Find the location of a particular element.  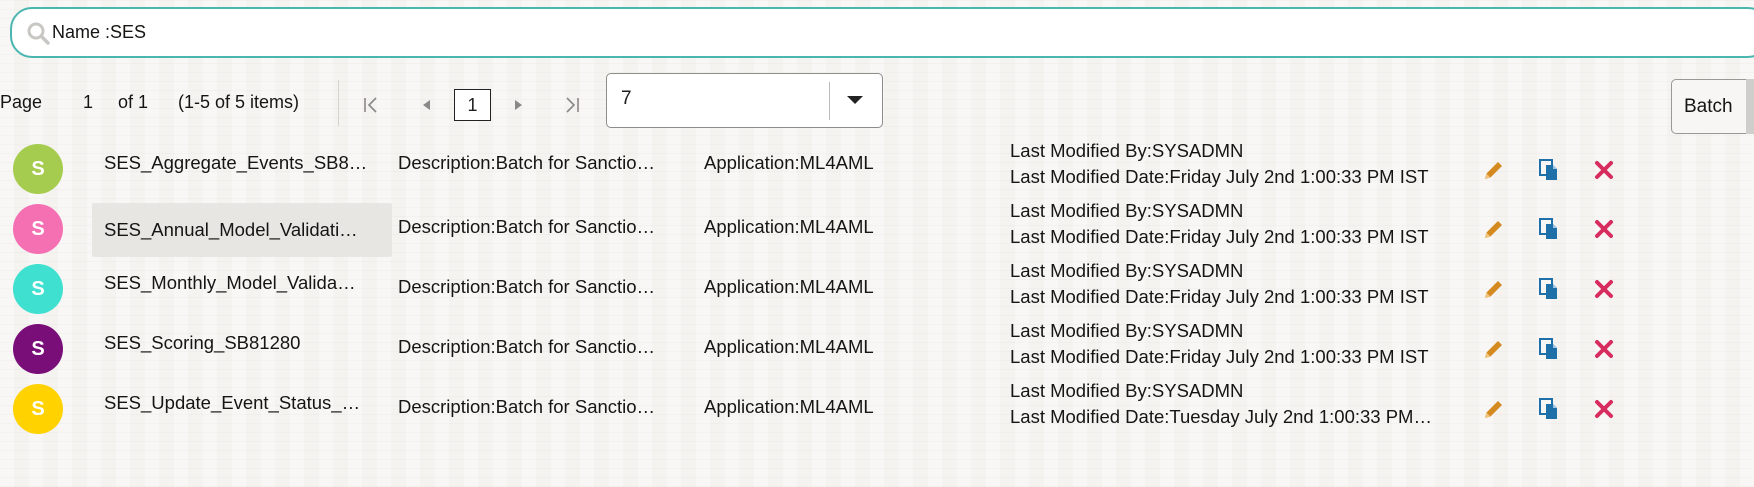

current-page-number: 1 is located at coordinates (88, 102).